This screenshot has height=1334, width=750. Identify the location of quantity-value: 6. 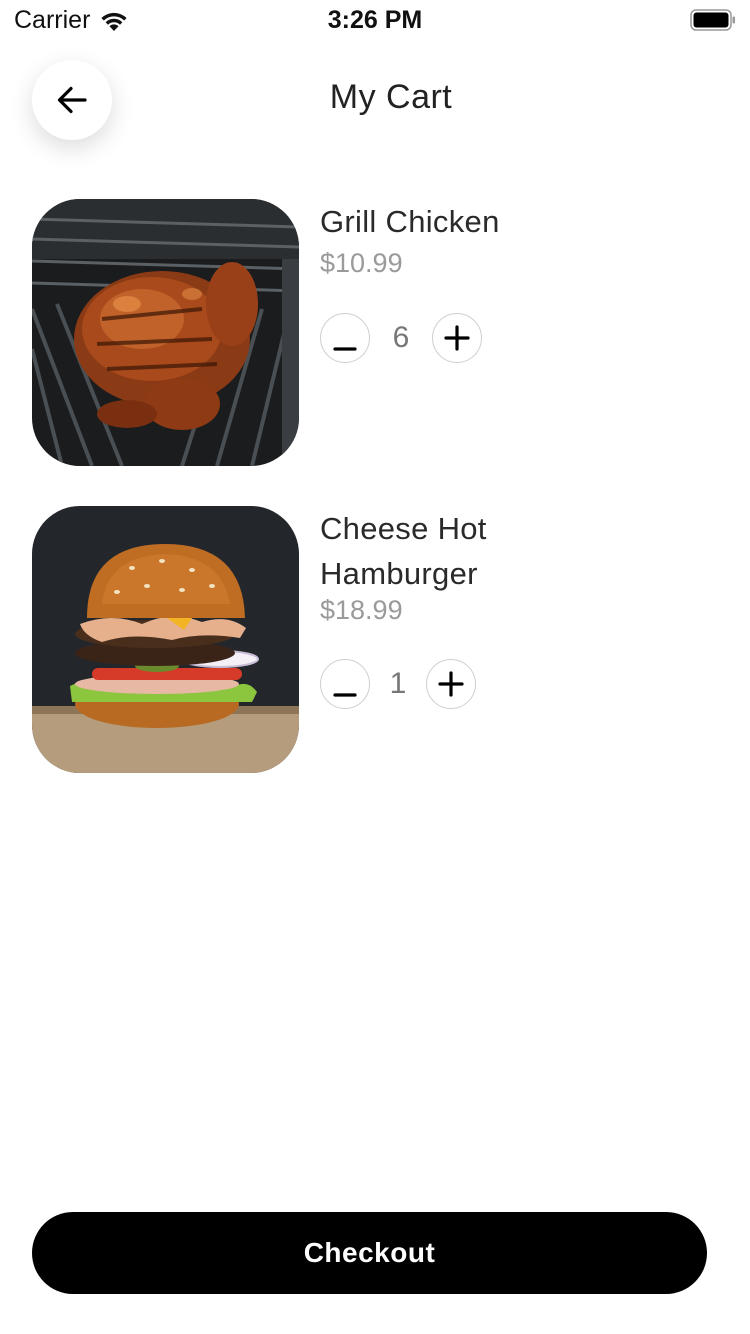
(401, 337).